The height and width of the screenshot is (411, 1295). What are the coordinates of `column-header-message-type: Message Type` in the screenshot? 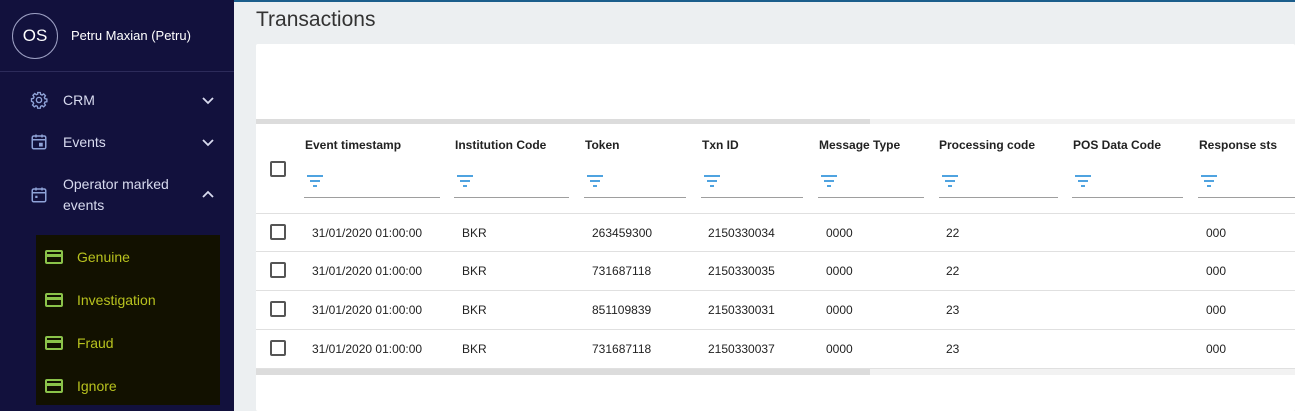 It's located at (859, 145).